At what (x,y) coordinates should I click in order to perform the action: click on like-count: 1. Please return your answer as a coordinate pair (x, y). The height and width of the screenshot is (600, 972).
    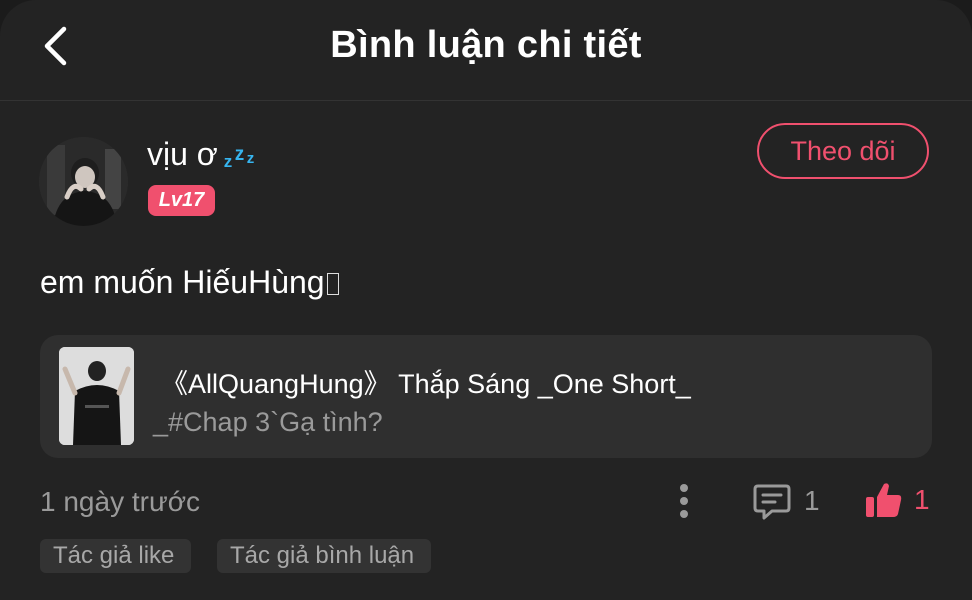
    Looking at the image, I should click on (922, 499).